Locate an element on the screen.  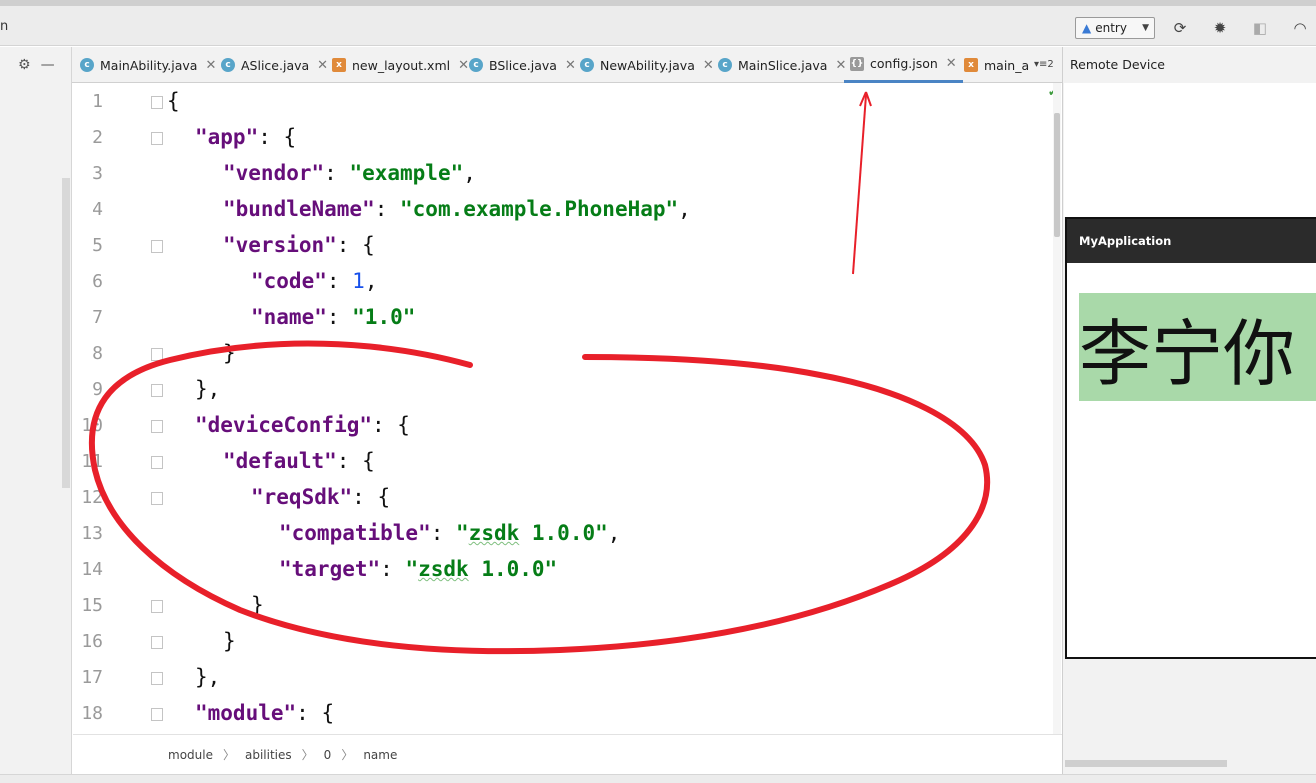
remote-device-scrollbar is located at coordinates (1146, 763).